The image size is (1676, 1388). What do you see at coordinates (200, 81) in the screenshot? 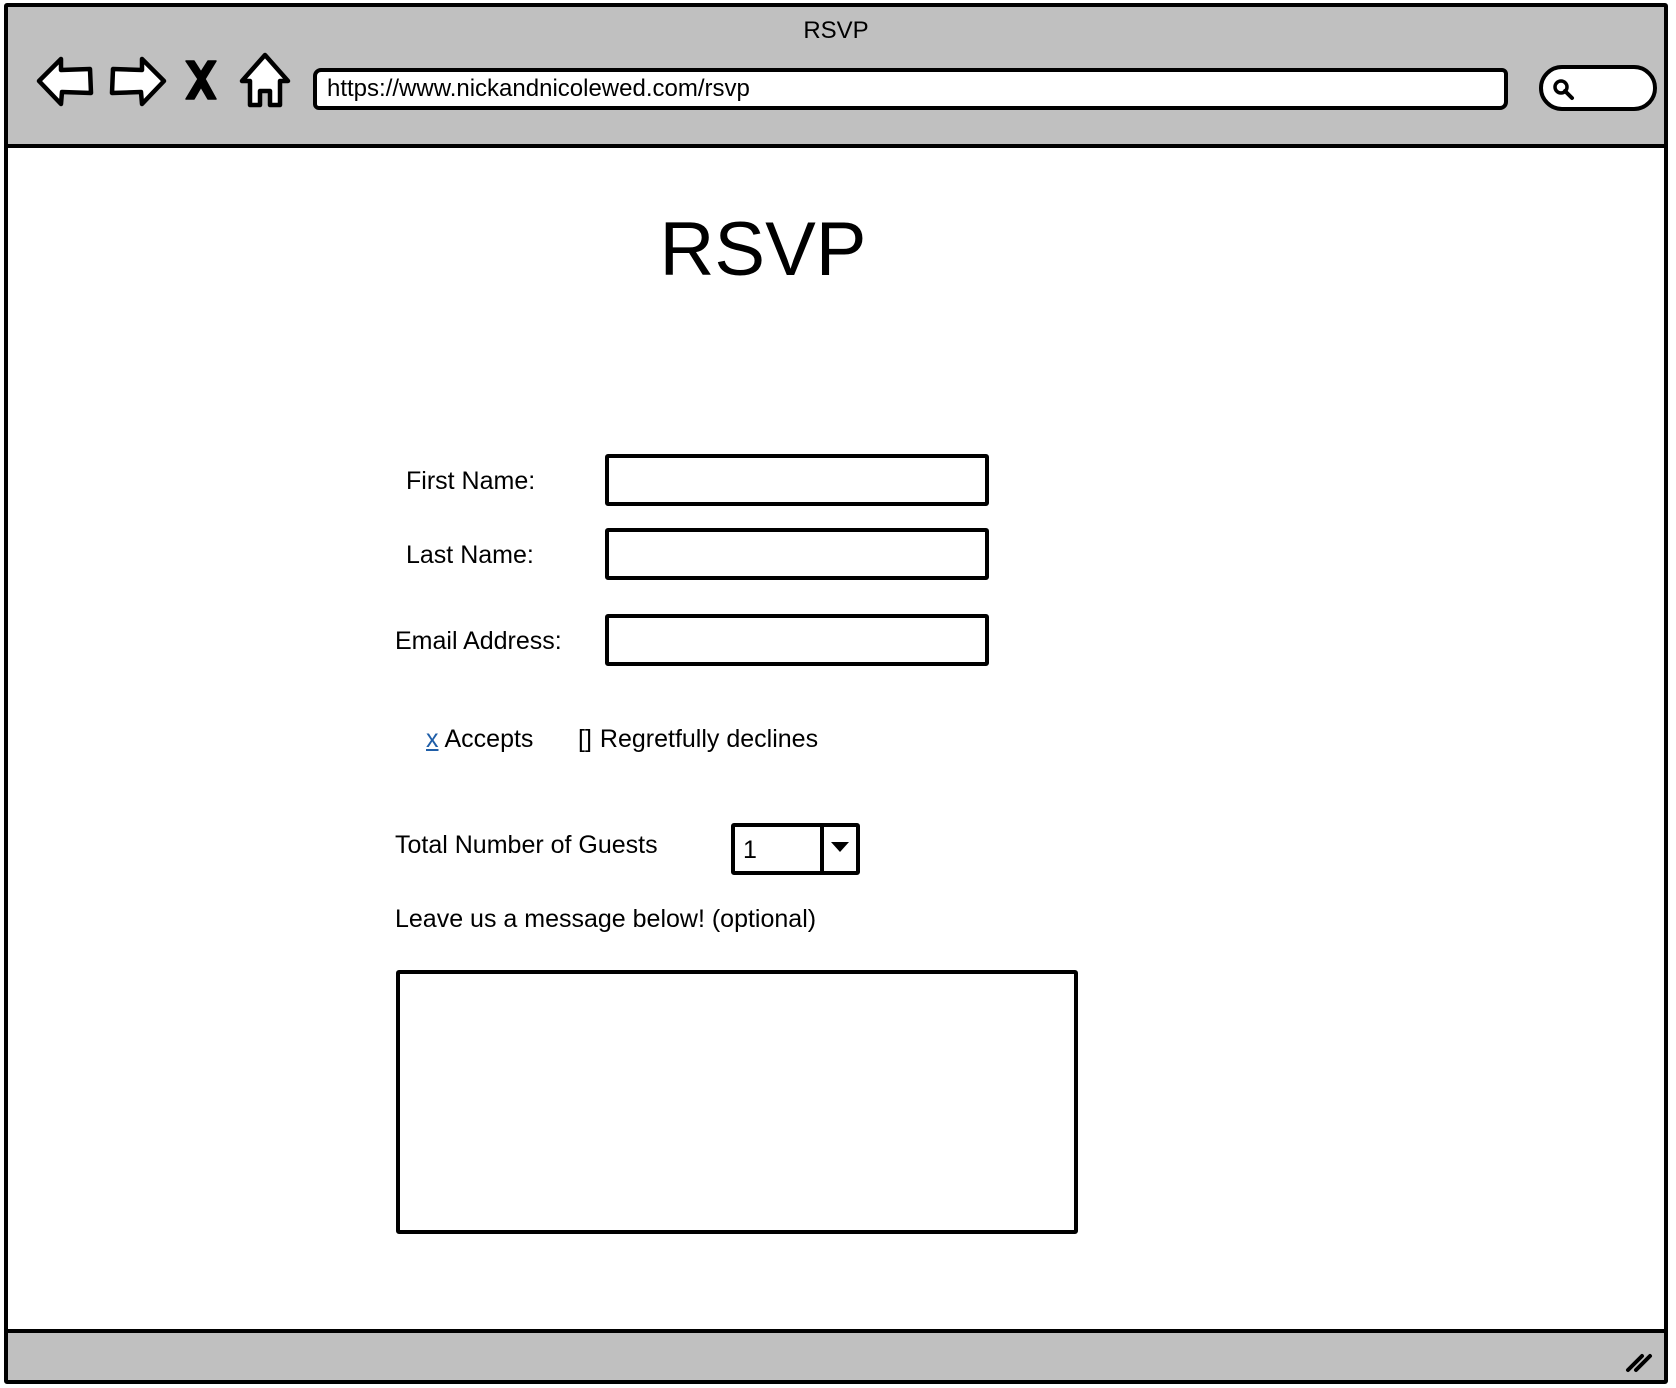
I see `close-icon` at bounding box center [200, 81].